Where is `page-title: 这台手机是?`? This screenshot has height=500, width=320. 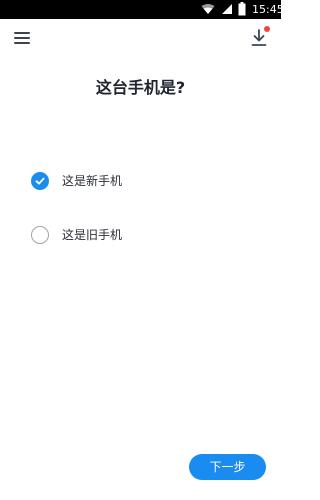 page-title: 这台手机是? is located at coordinates (140, 87).